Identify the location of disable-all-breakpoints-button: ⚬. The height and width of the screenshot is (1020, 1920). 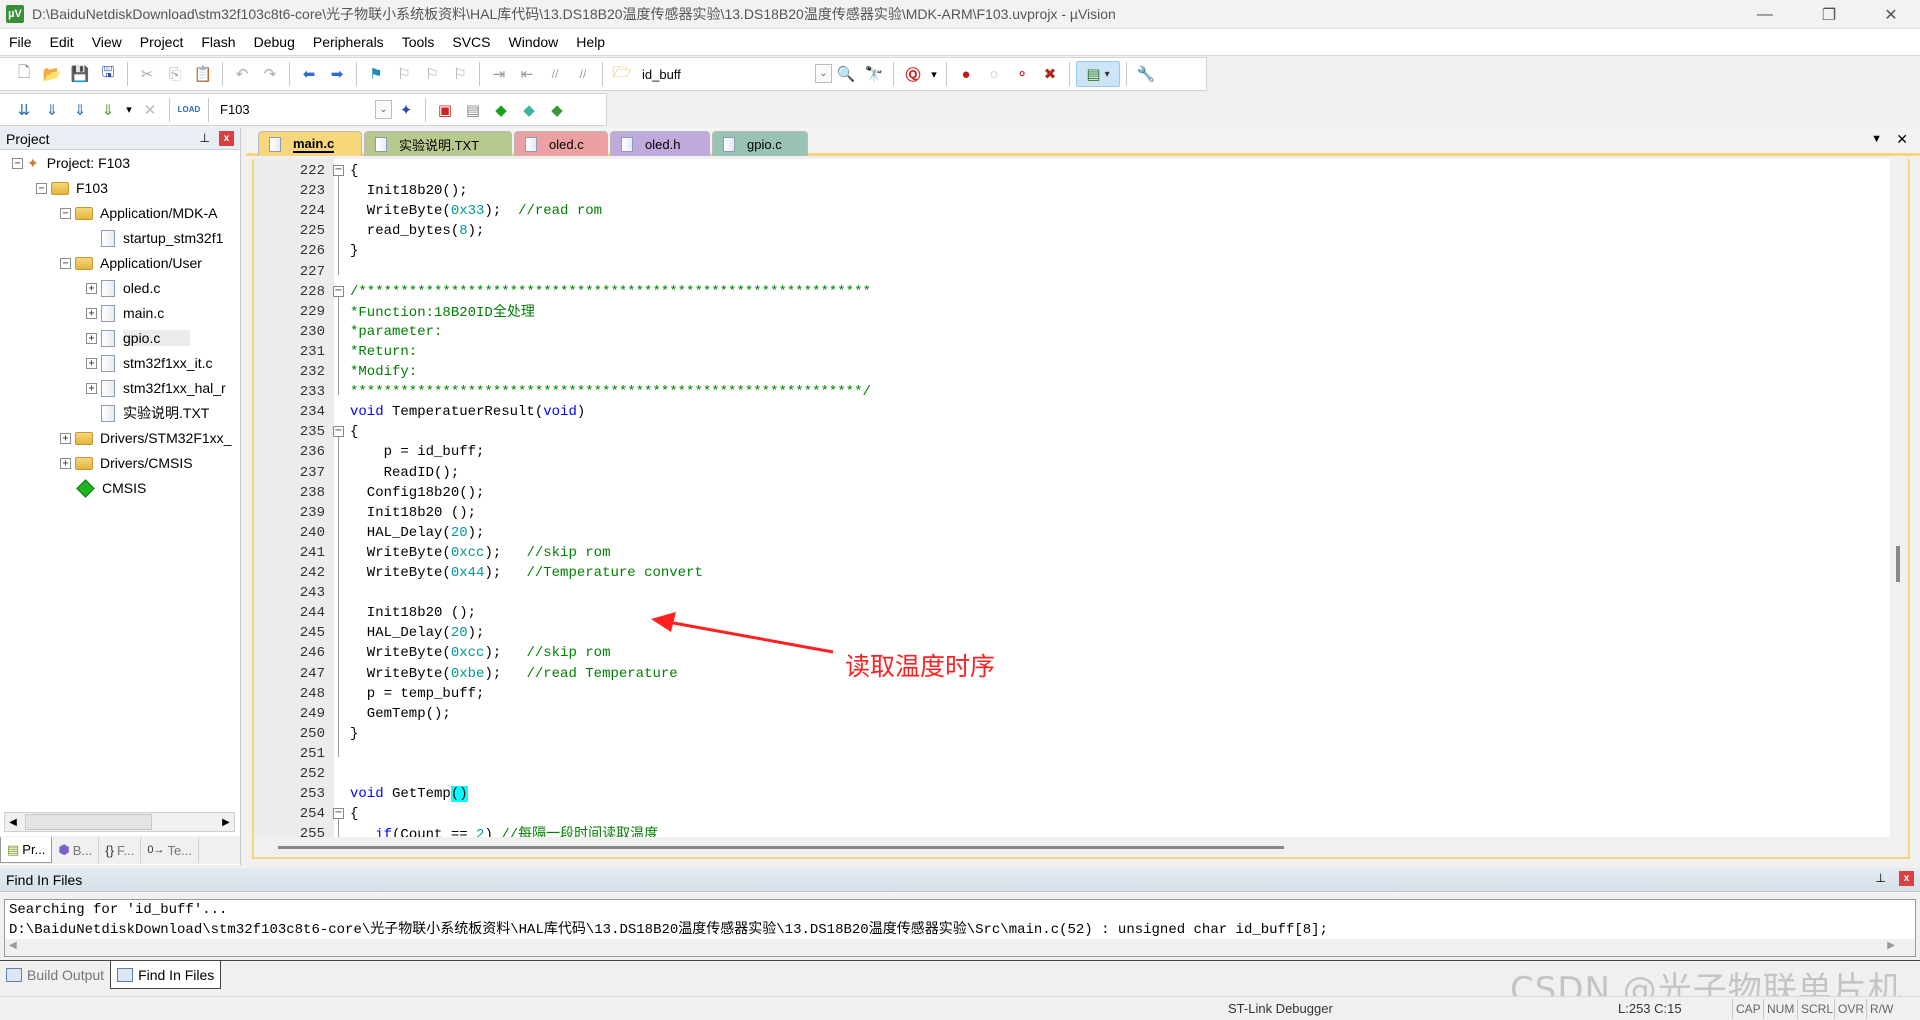
(1022, 74).